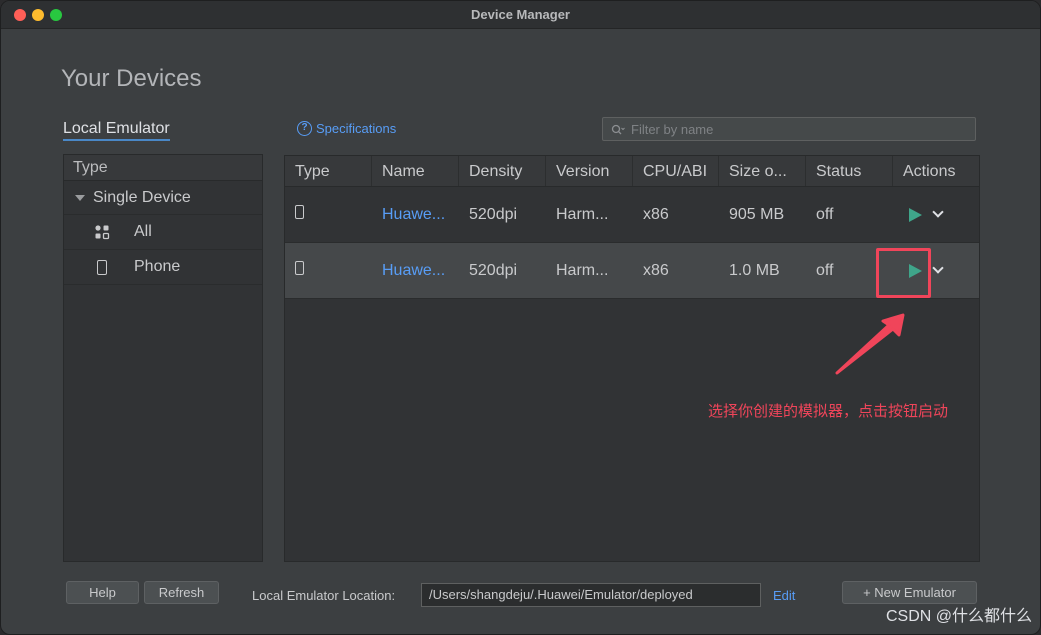  I want to click on annotation-text: 选择你创建的模拟器，点击按钮启动, so click(828, 411).